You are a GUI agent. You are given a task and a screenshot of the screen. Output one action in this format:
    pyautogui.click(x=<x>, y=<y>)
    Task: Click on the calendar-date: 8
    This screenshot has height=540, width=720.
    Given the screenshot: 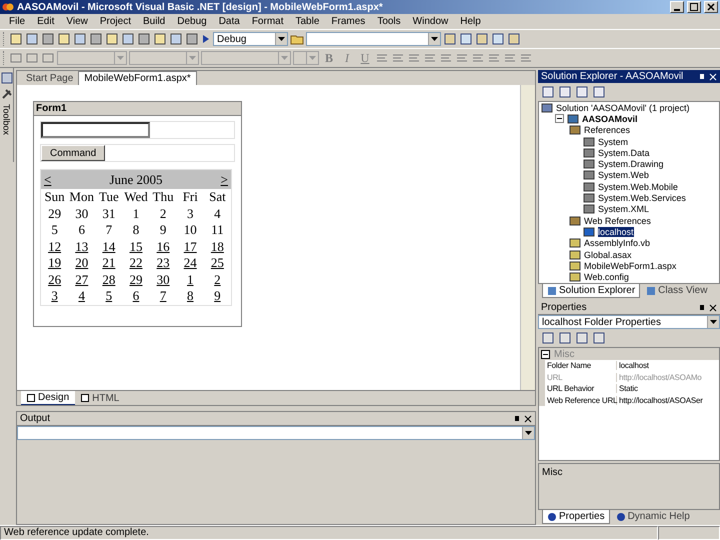 What is the action you would take?
    pyautogui.click(x=190, y=295)
    